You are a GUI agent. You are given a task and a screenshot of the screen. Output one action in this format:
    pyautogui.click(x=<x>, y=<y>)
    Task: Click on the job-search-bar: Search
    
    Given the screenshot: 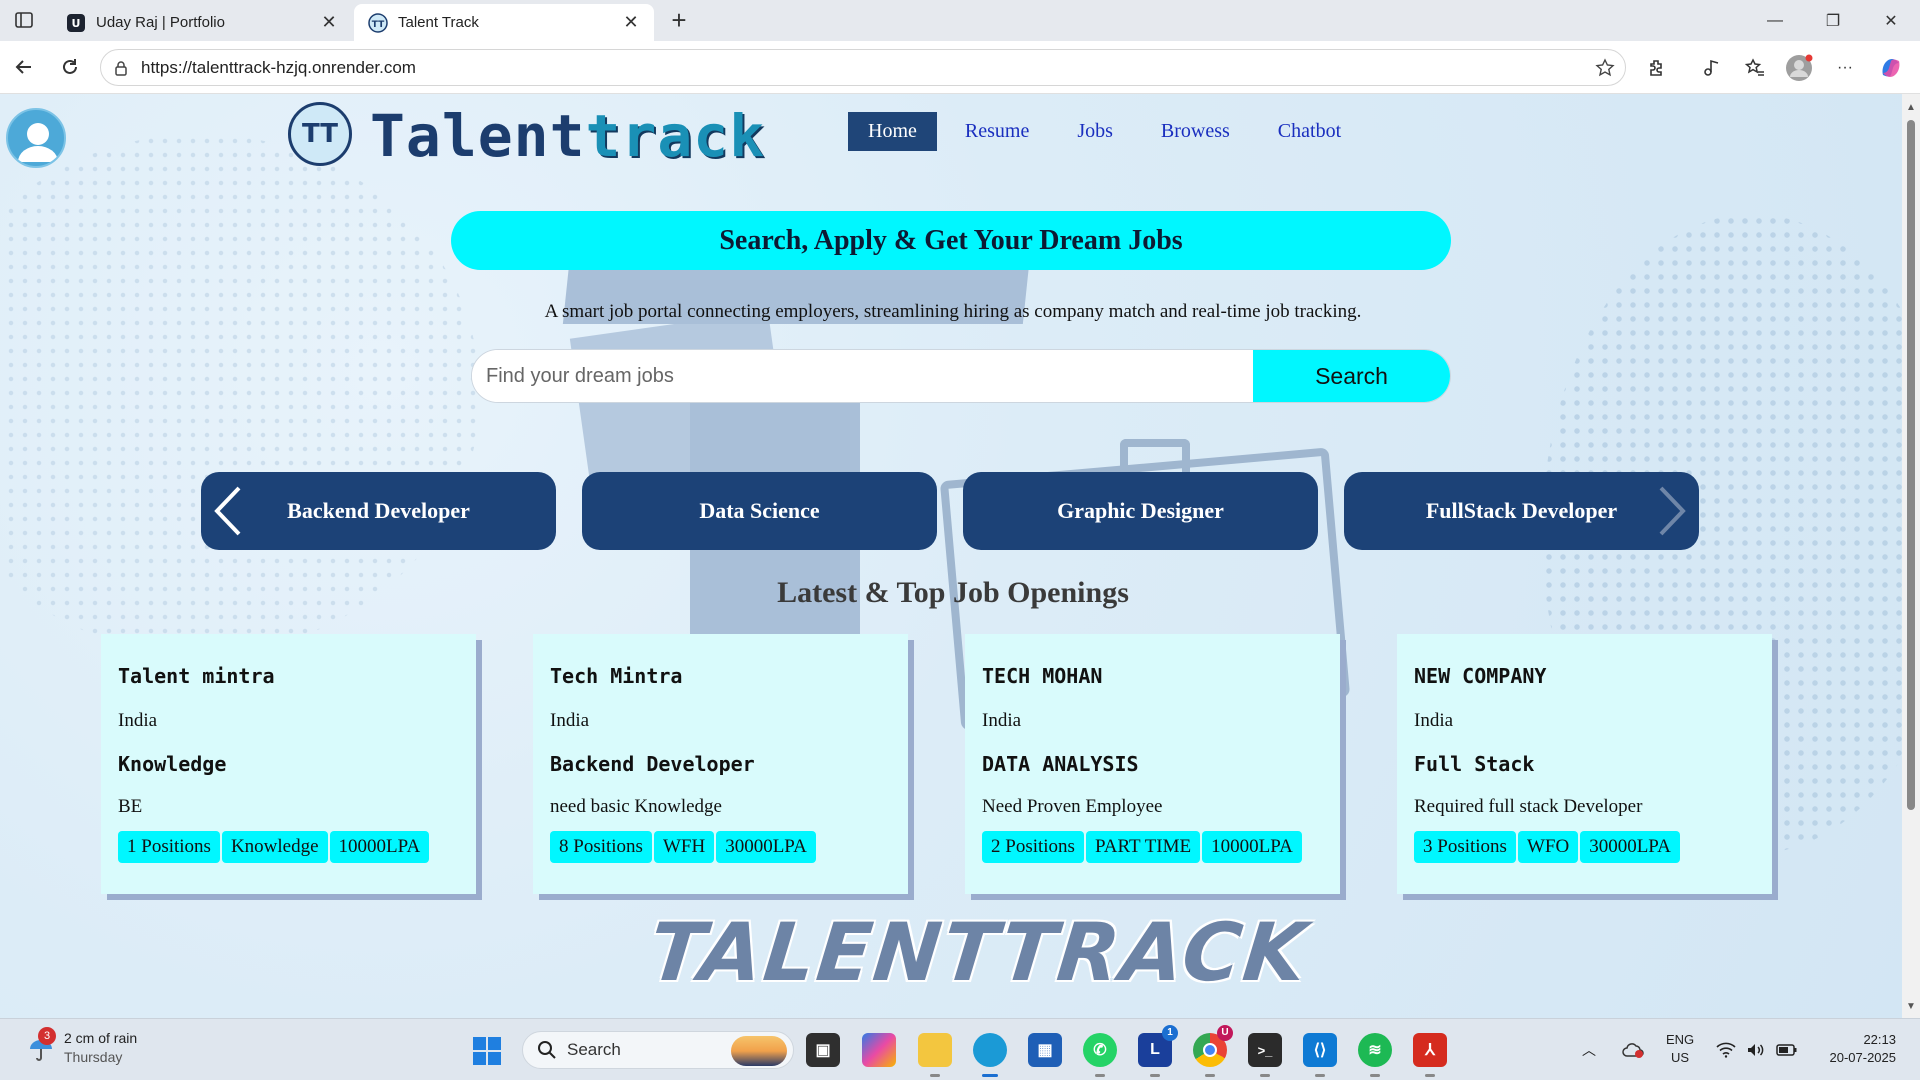 What is the action you would take?
    pyautogui.click(x=961, y=376)
    